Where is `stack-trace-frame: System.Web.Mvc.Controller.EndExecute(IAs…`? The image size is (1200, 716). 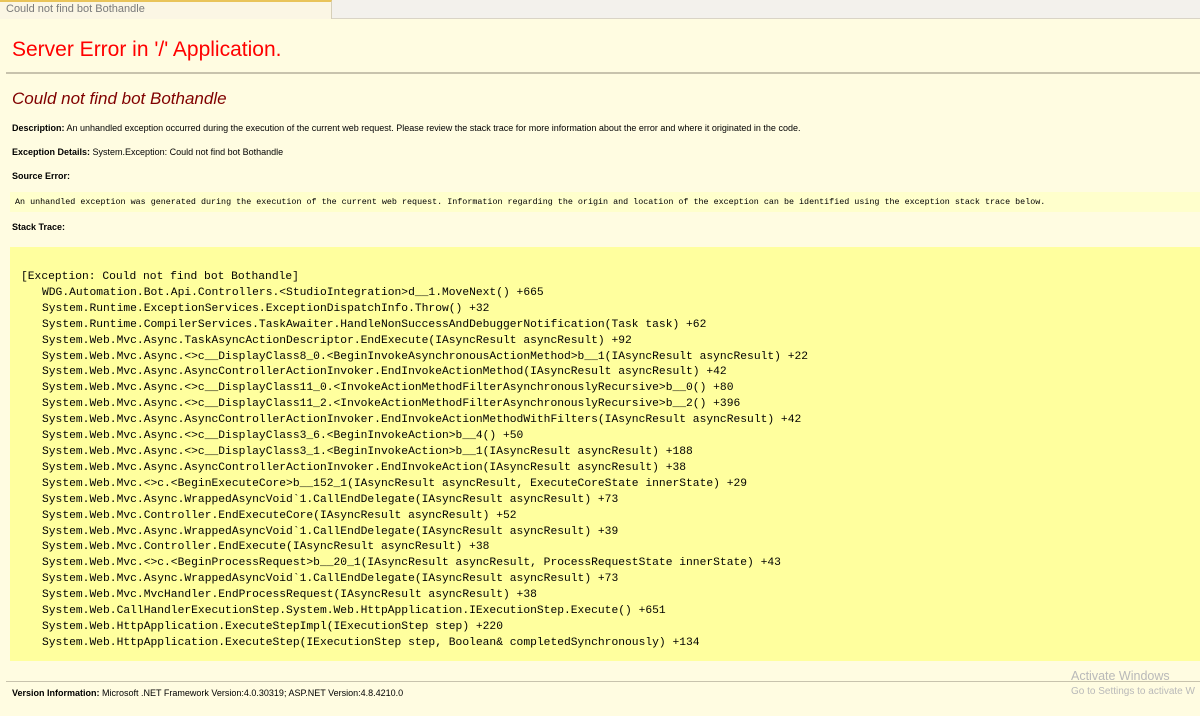
stack-trace-frame: System.Web.Mvc.Controller.EndExecute(IAs… is located at coordinates (266, 547).